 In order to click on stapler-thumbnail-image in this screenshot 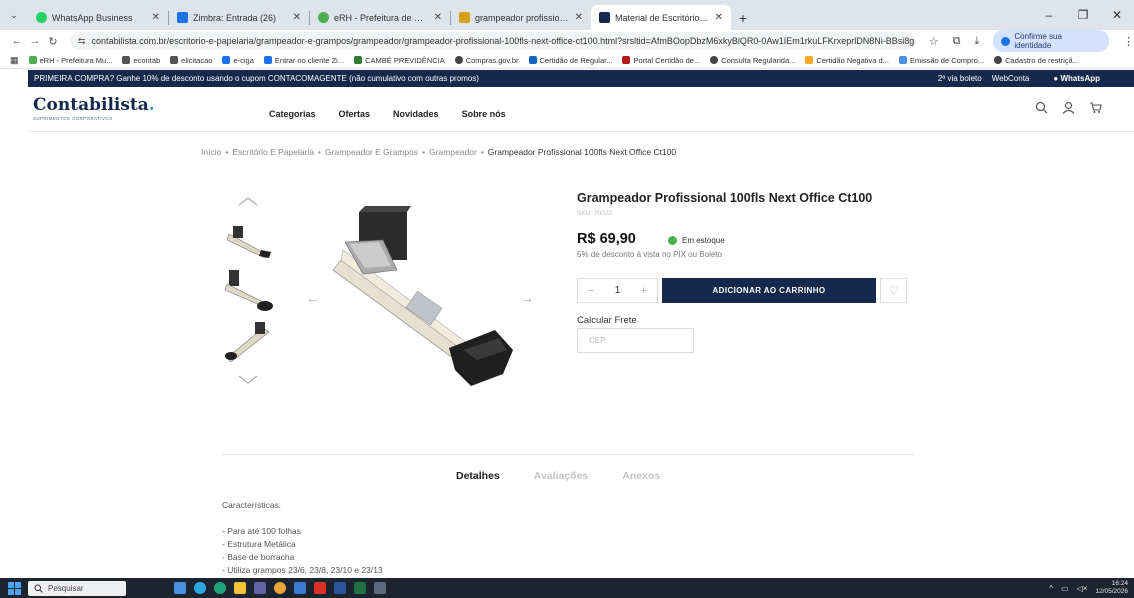, I will do `click(247, 342)`.